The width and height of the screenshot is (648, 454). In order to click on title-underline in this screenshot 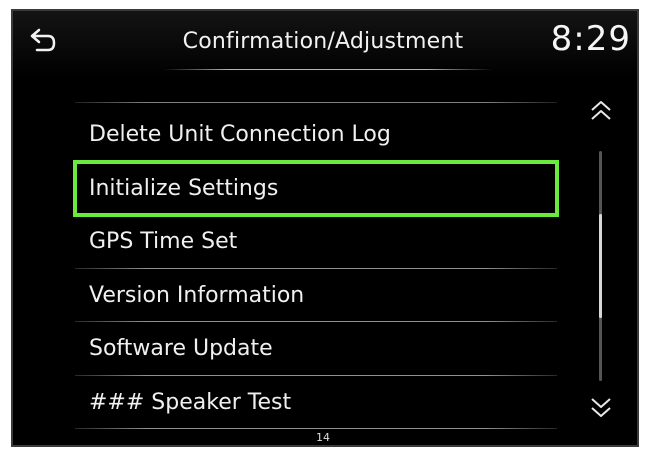, I will do `click(328, 69)`.